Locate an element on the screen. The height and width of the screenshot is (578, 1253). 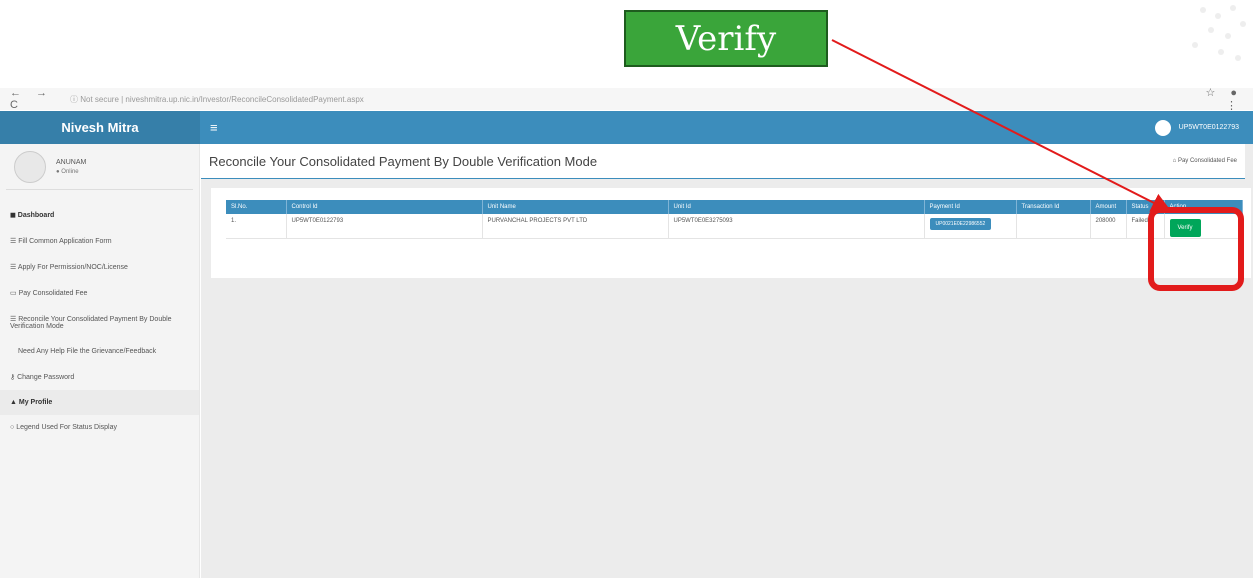
col-header: Control Id is located at coordinates (384, 207).